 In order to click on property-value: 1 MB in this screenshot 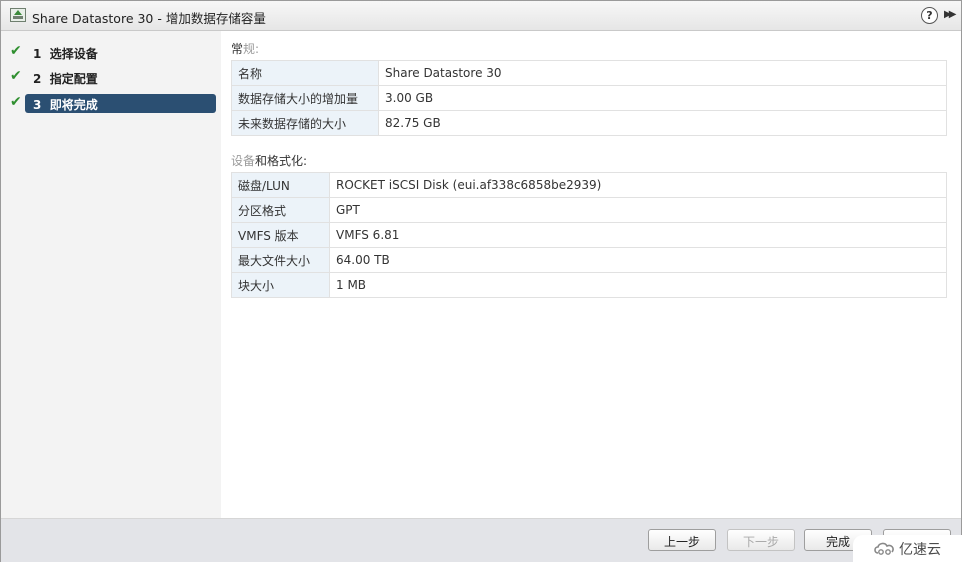, I will do `click(638, 285)`.